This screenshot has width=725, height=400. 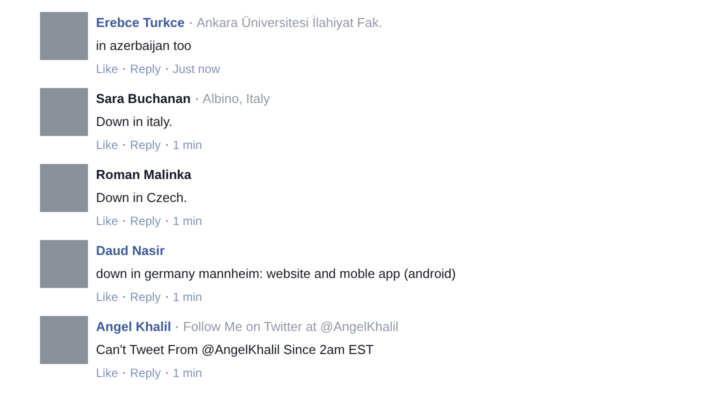 I want to click on comment-text: Can't Tweet From @AngelKhalil Since 2am EST, so click(x=235, y=349).